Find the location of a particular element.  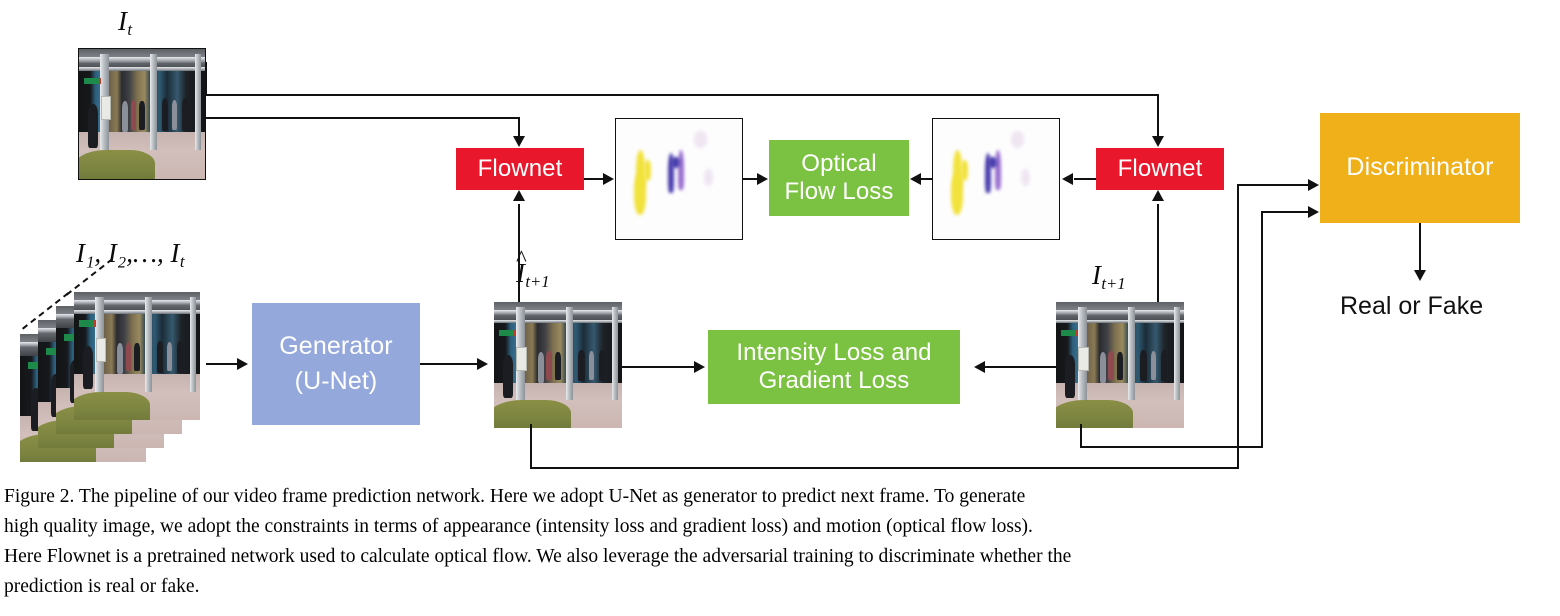

connector-predicted-to-discriminator-in is located at coordinates (1273, 185).